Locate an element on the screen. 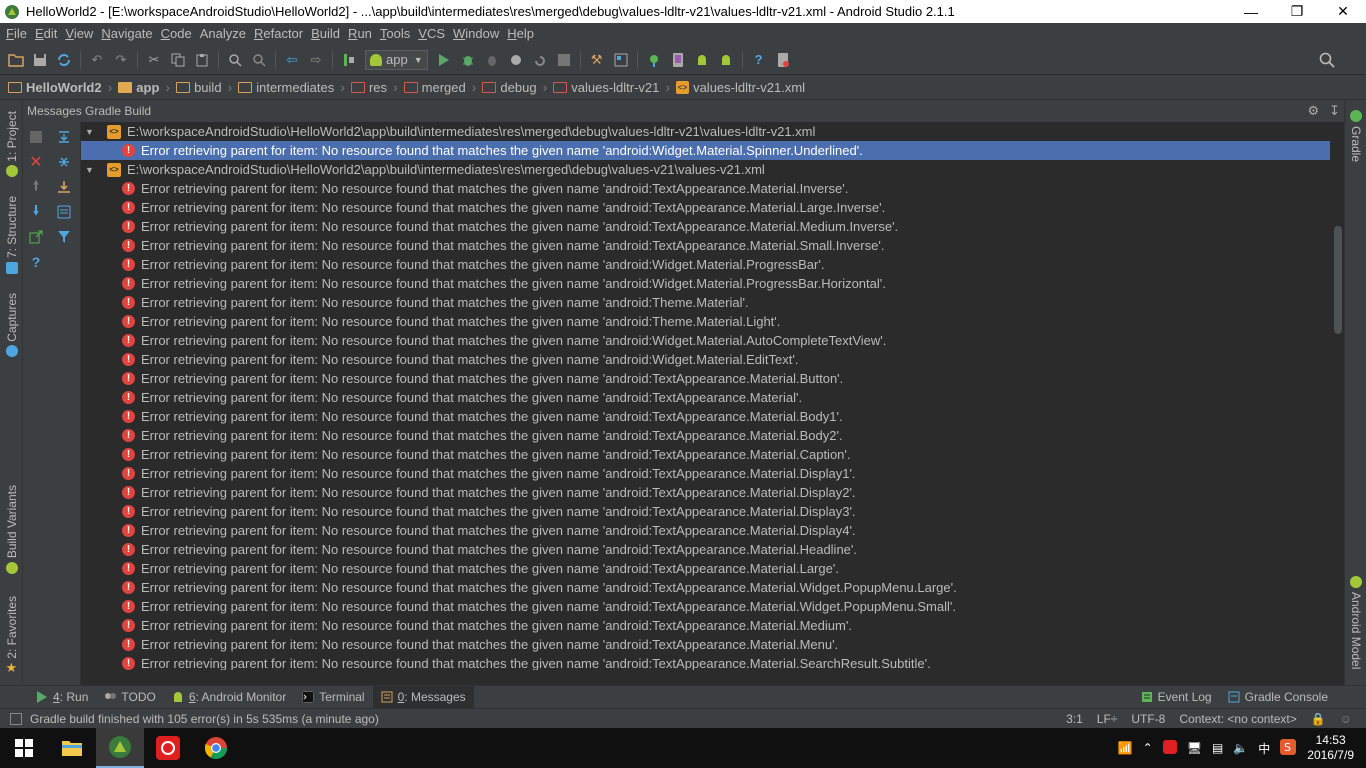  make-project-icon is located at coordinates (349, 60).